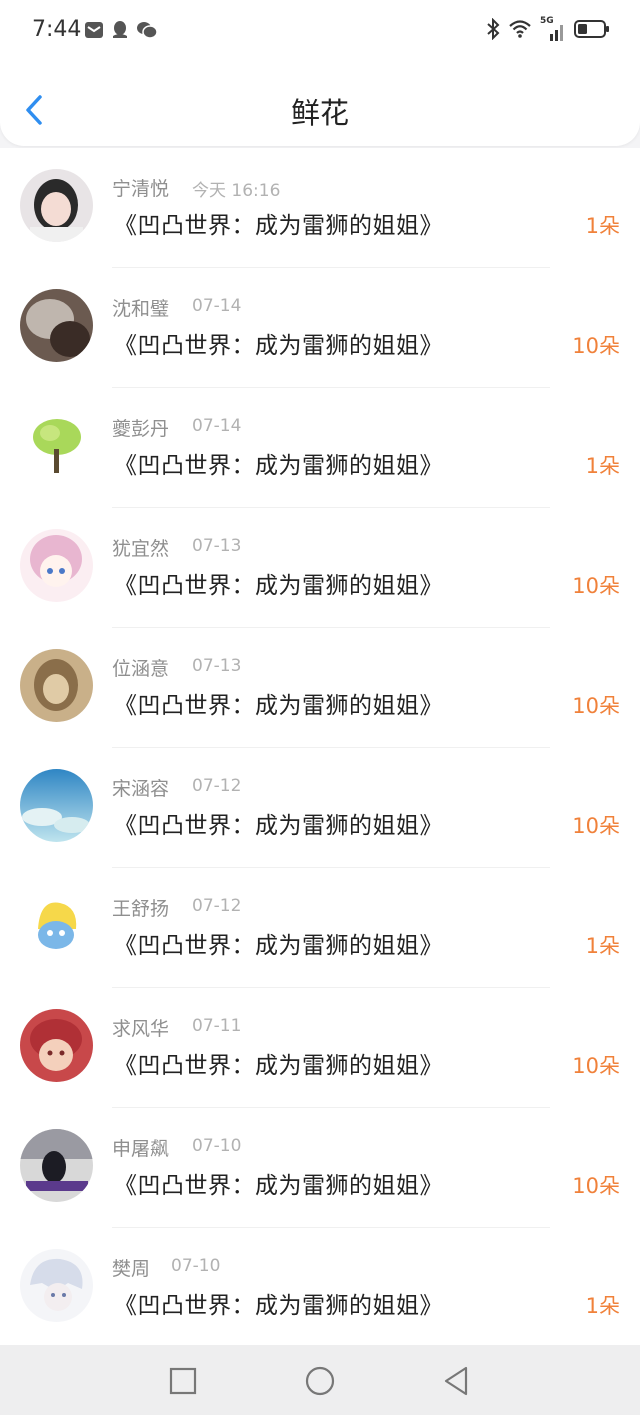 This screenshot has width=640, height=1415. Describe the element at coordinates (320, 30) in the screenshot. I see `status-bar: 7:44 5G` at that location.